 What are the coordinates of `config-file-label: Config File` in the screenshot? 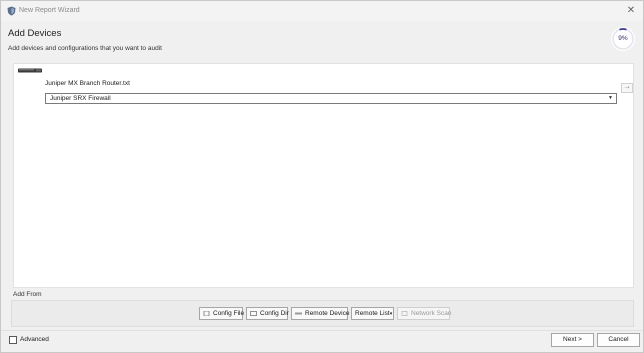 It's located at (229, 313).